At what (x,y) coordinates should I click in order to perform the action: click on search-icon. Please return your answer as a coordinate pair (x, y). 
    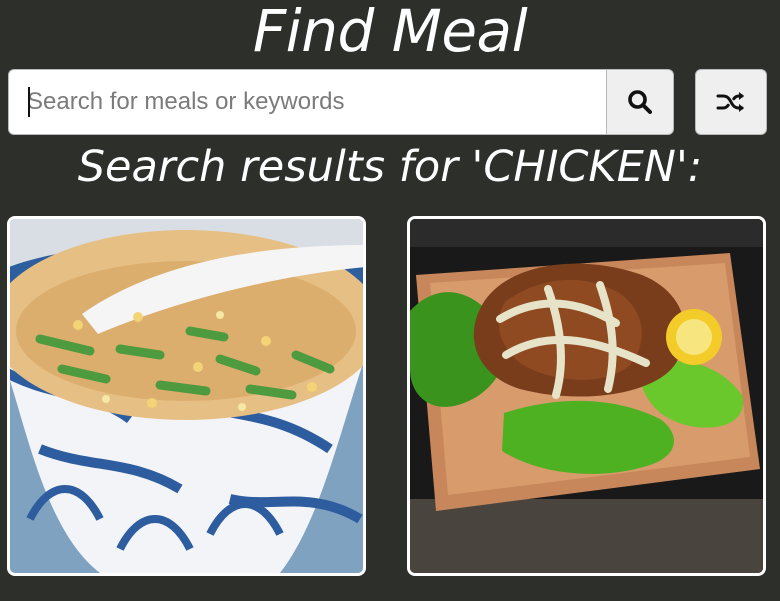
    Looking at the image, I should click on (640, 102).